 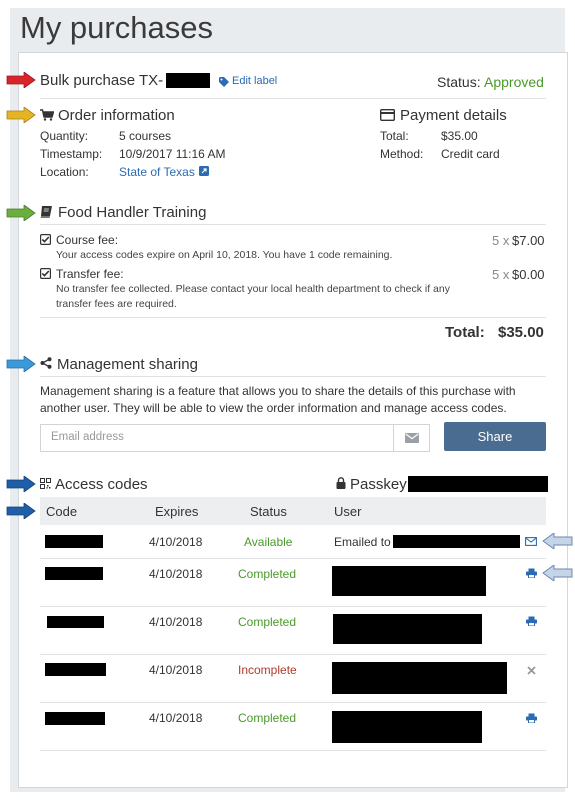 I want to click on timestamp-label: Timestamp:, so click(x=71, y=154).